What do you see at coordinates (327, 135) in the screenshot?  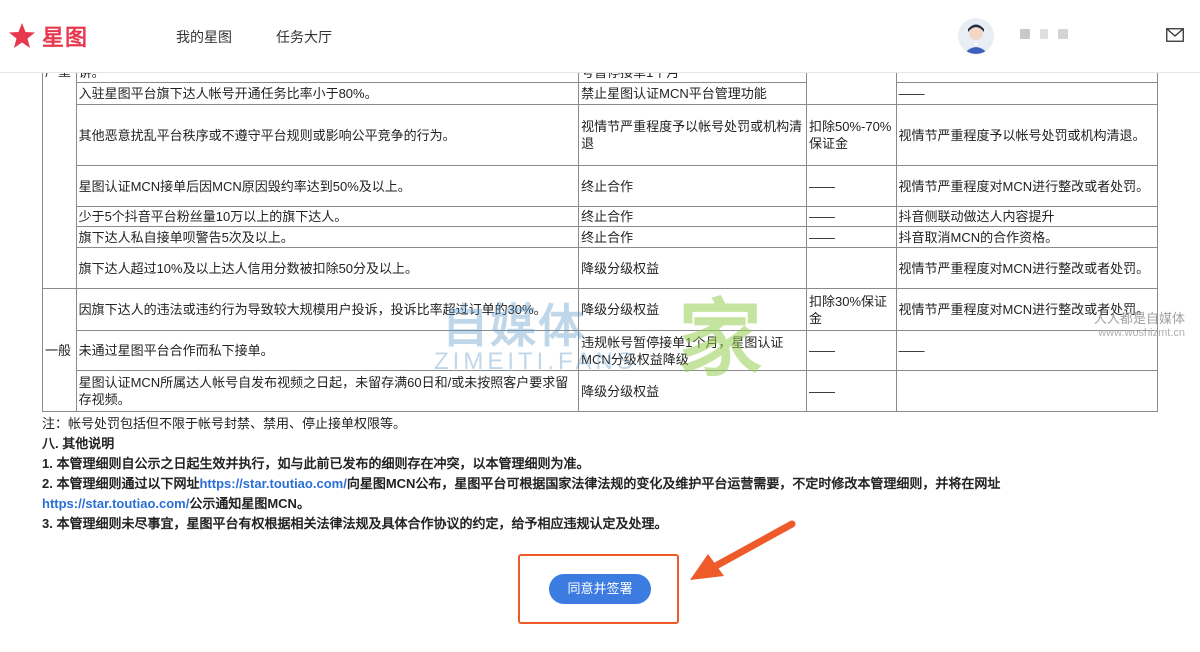 I see `table-cell: 其他恶意扰乱平台秩序或不遵守平台规则或影响公平竞争的行为。` at bounding box center [327, 135].